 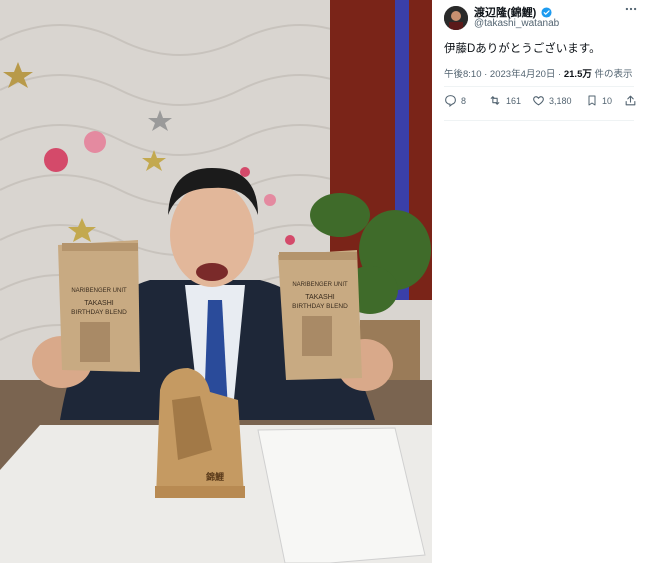 I want to click on tweet-meta: 午後8:10 · 2023年4月20日 · 21.5万 件の表示, so click(x=538, y=73).